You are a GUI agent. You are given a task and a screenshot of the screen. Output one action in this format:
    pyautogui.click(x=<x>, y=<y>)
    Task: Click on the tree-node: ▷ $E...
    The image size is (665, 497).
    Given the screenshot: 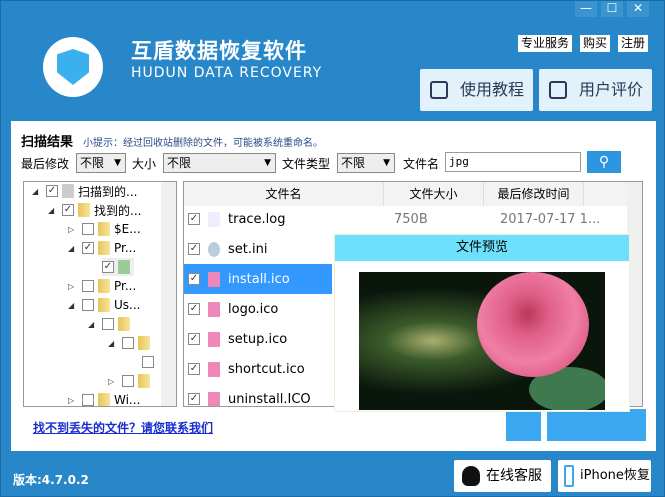 What is the action you would take?
    pyautogui.click(x=104, y=229)
    